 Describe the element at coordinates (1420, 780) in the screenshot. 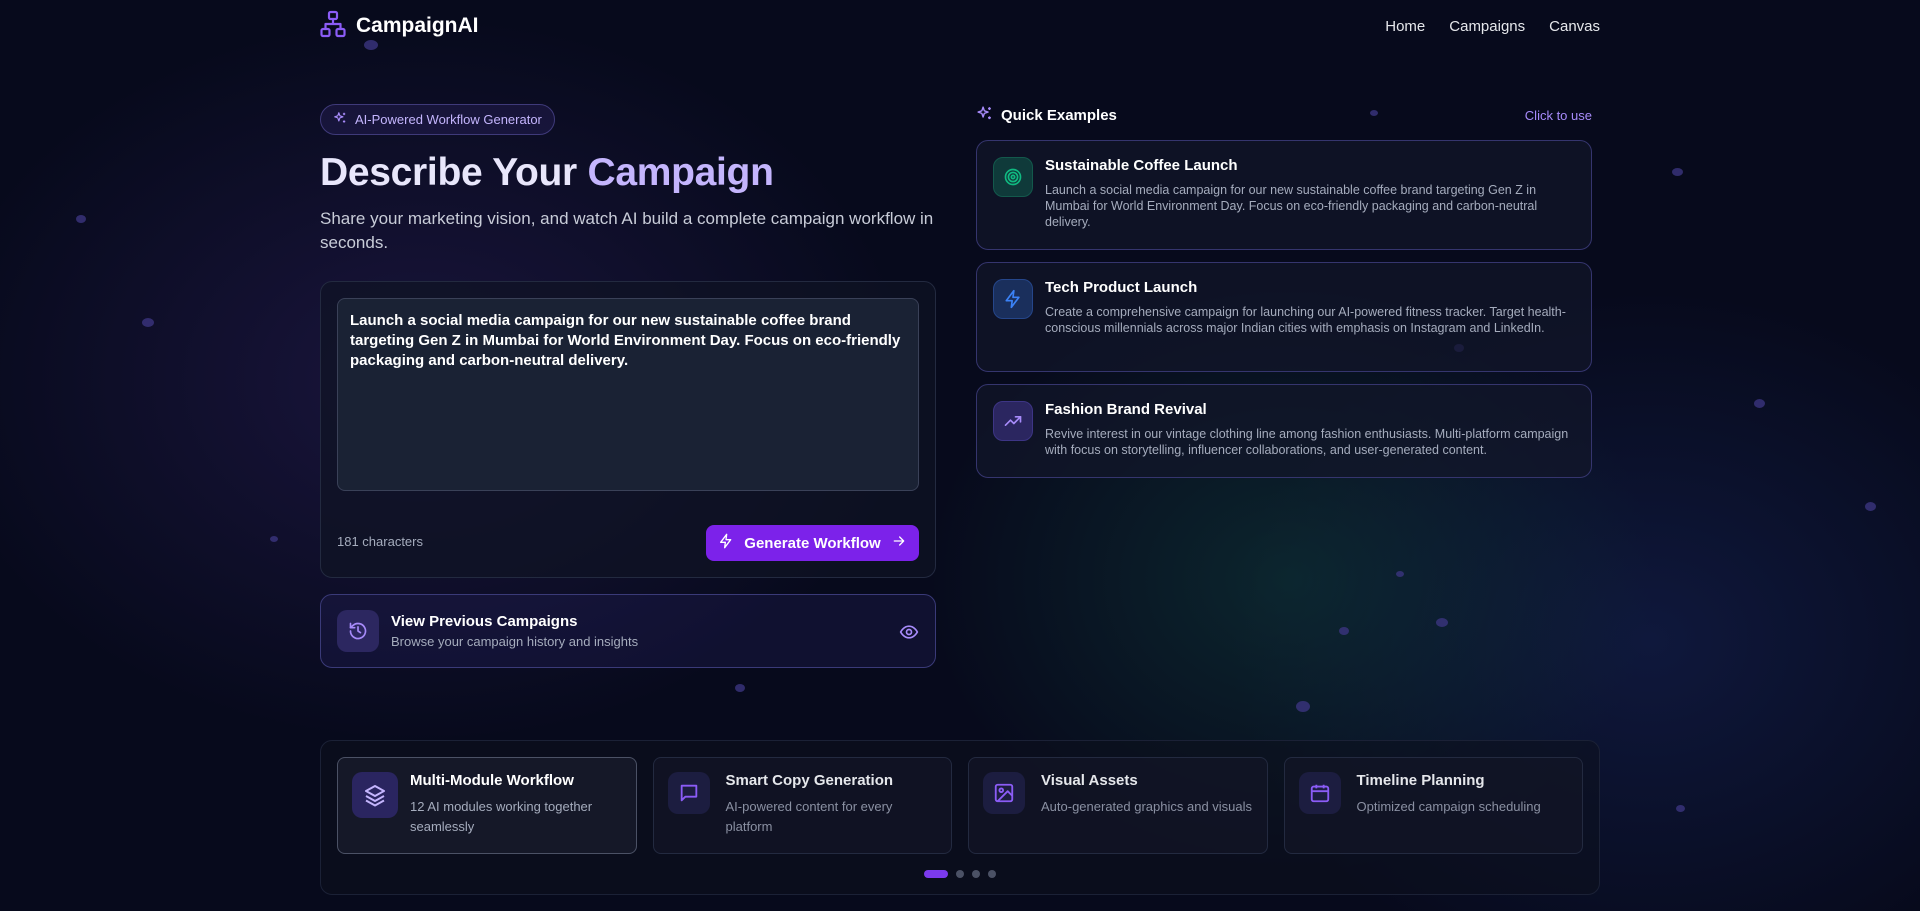

I see `feature-title: Timeline Planning` at that location.